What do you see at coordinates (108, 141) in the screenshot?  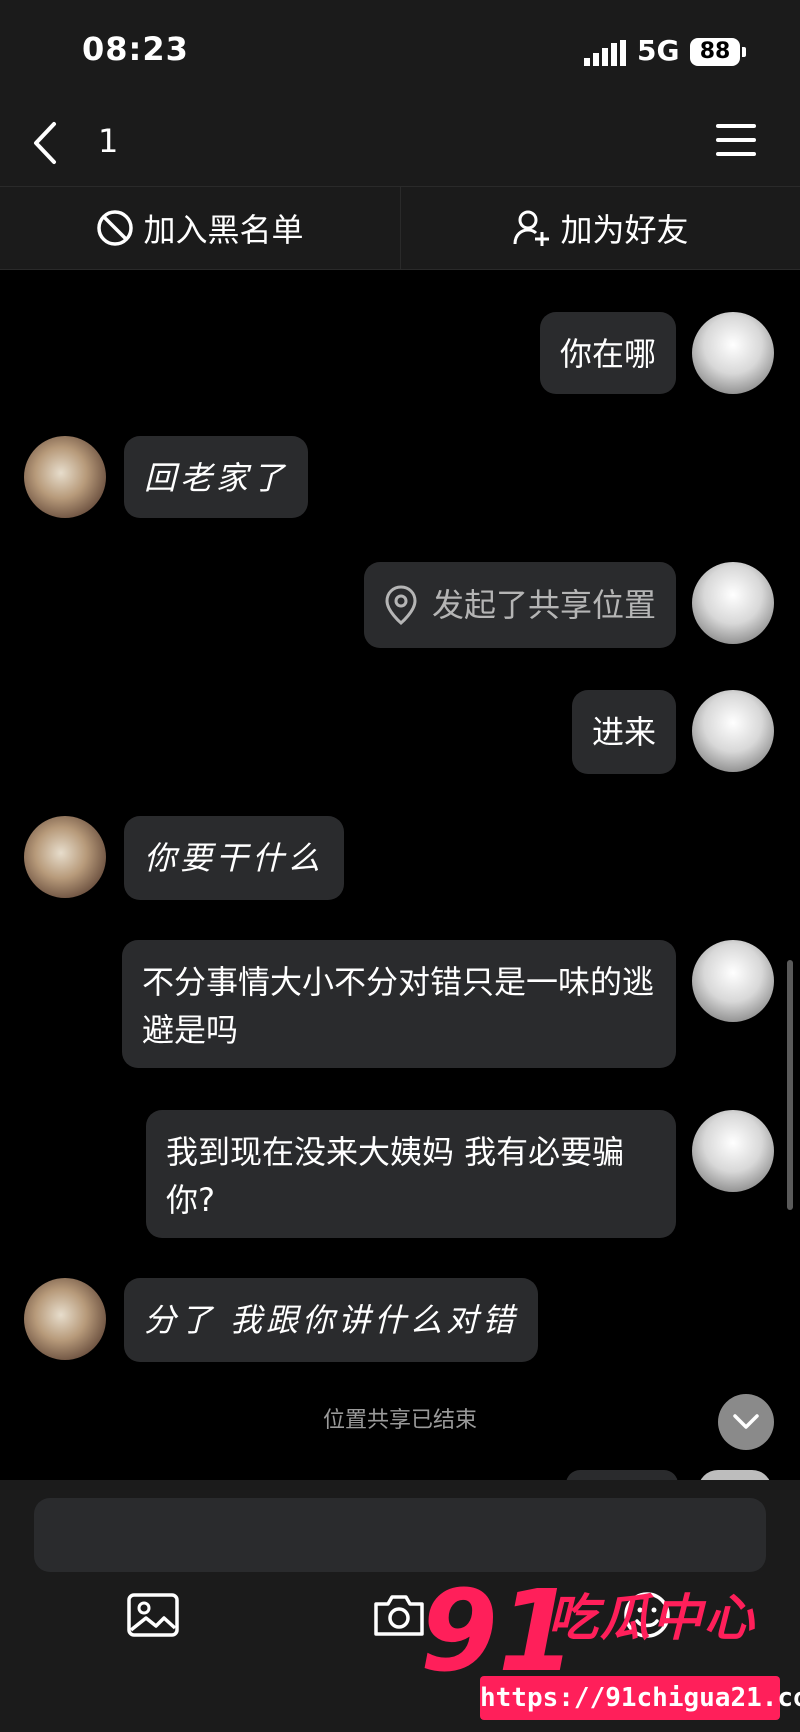 I see `chat-title: 1` at bounding box center [108, 141].